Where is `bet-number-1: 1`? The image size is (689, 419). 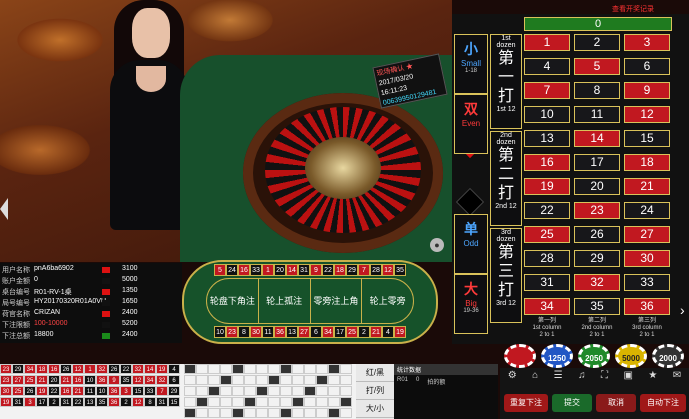 bet-number-1: 1 is located at coordinates (547, 42).